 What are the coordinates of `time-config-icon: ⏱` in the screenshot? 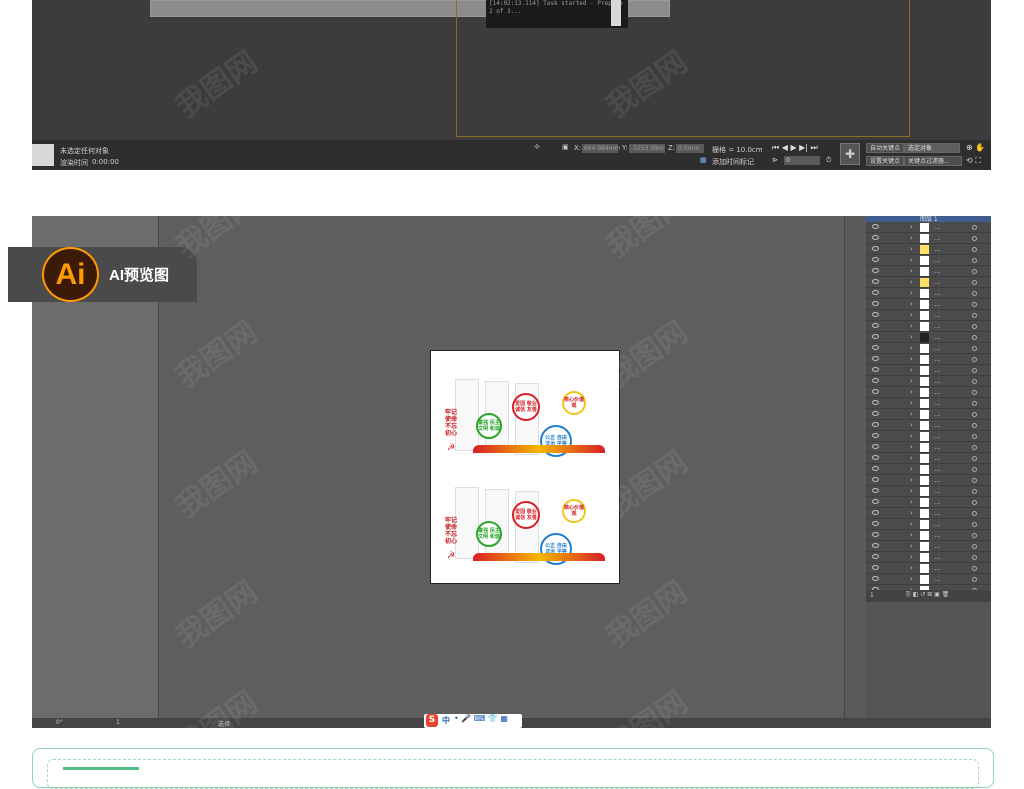 It's located at (828, 160).